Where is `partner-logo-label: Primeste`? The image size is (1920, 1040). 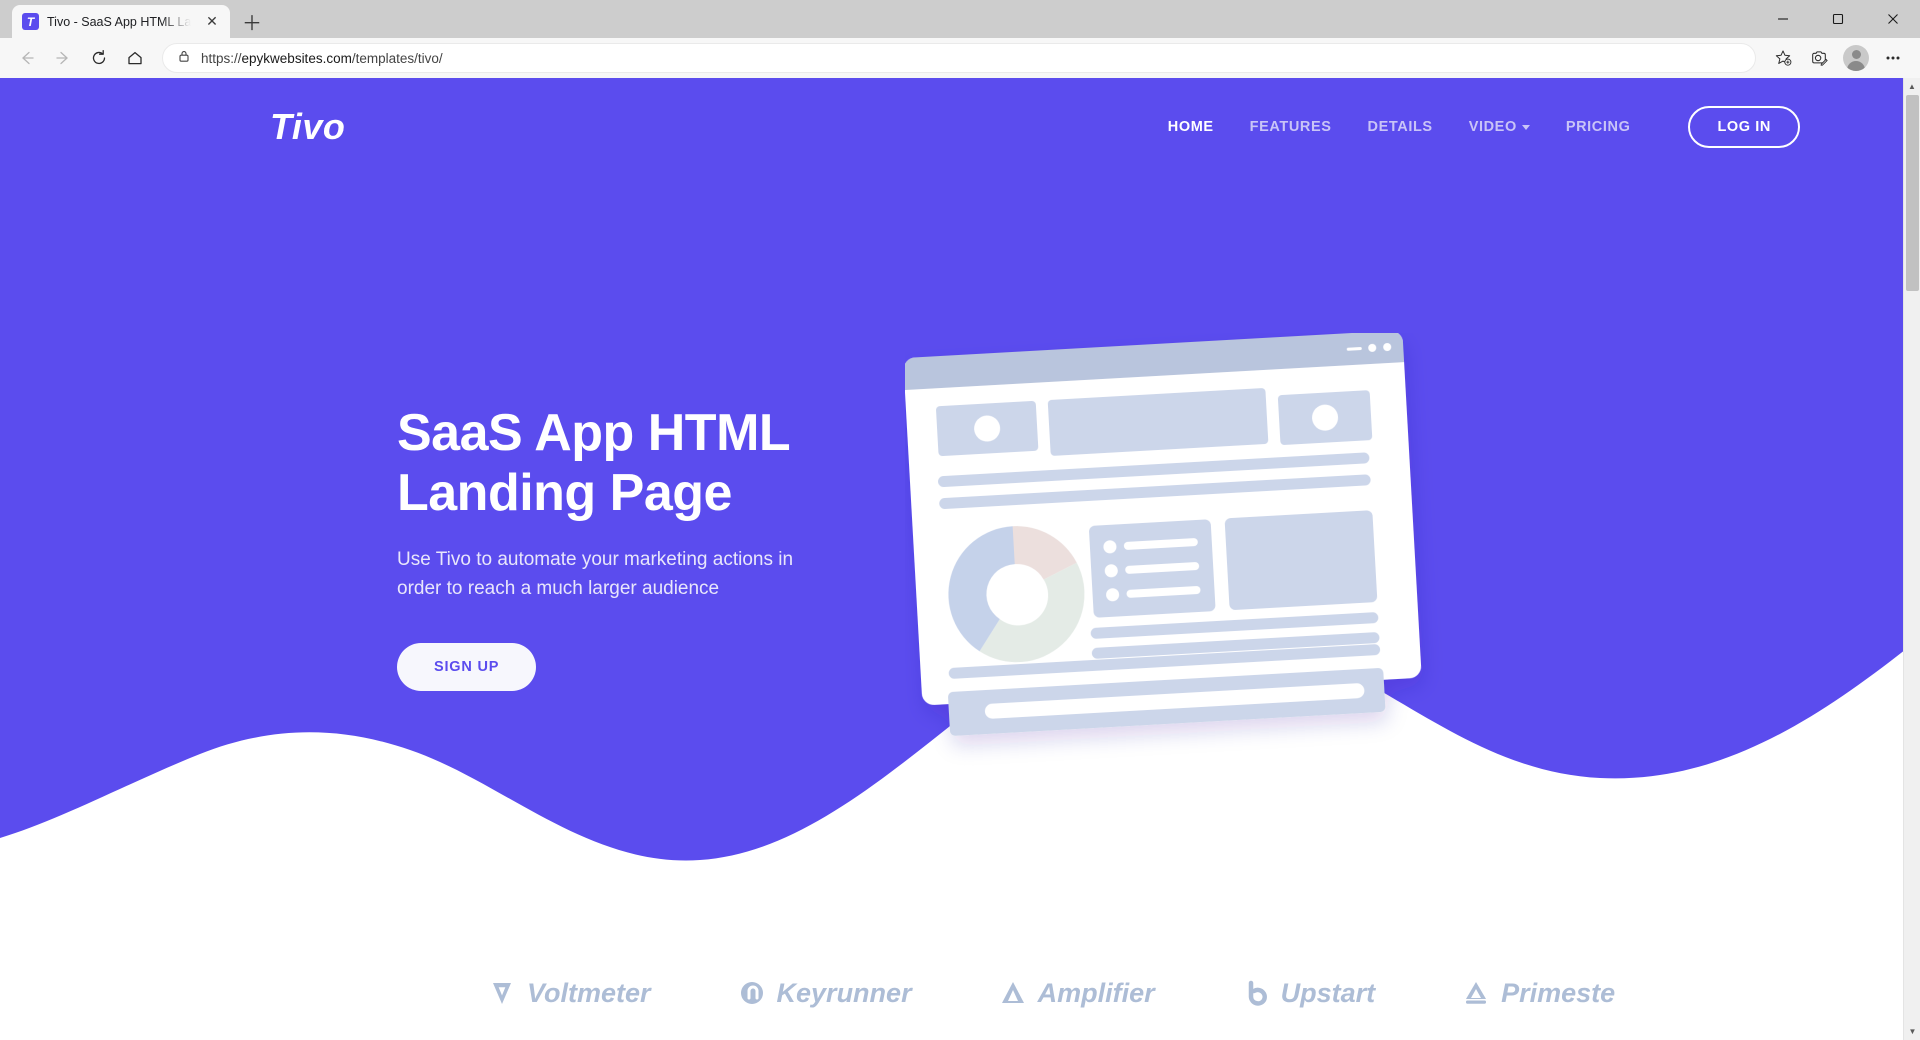
partner-logo-label: Primeste is located at coordinates (1558, 992).